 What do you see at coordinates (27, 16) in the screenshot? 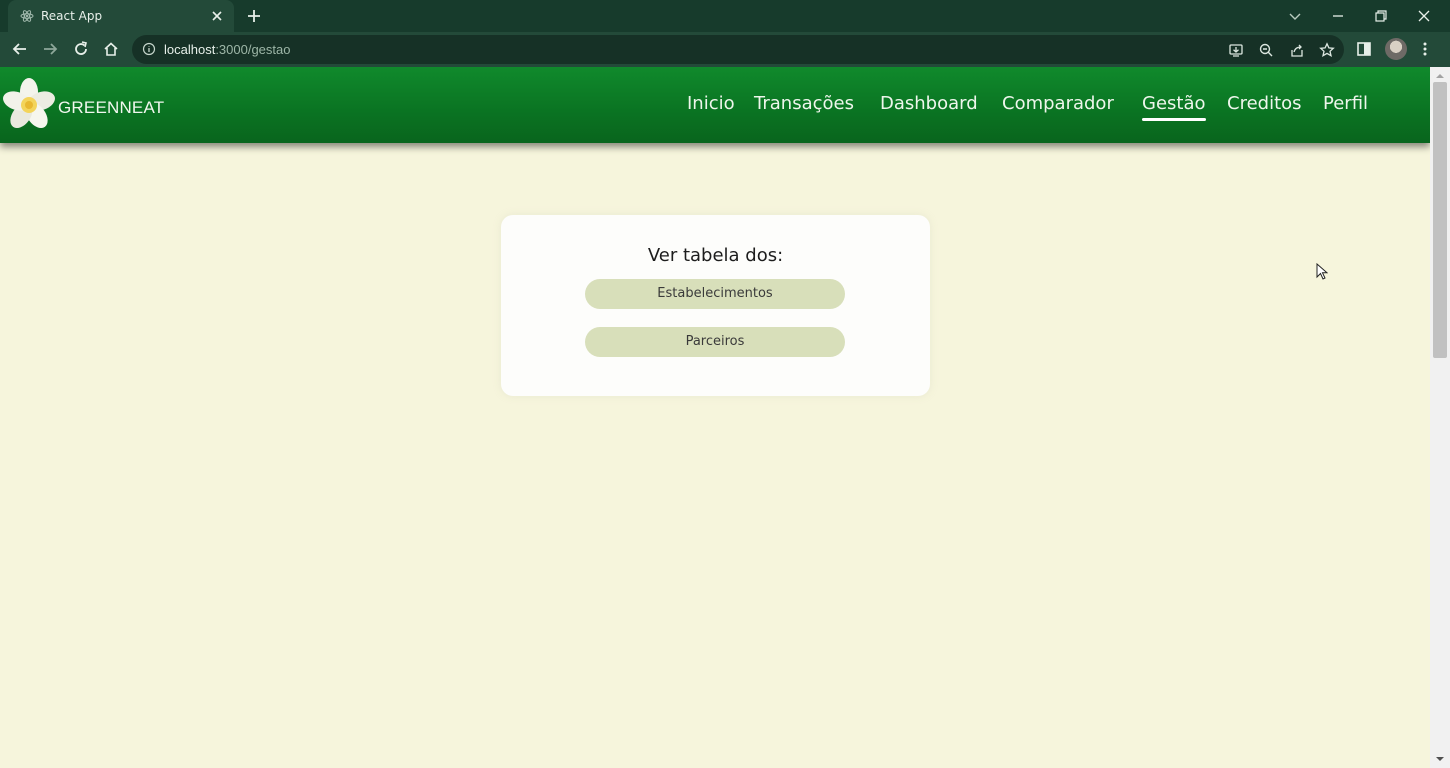
I see `react-favicon-icon` at bounding box center [27, 16].